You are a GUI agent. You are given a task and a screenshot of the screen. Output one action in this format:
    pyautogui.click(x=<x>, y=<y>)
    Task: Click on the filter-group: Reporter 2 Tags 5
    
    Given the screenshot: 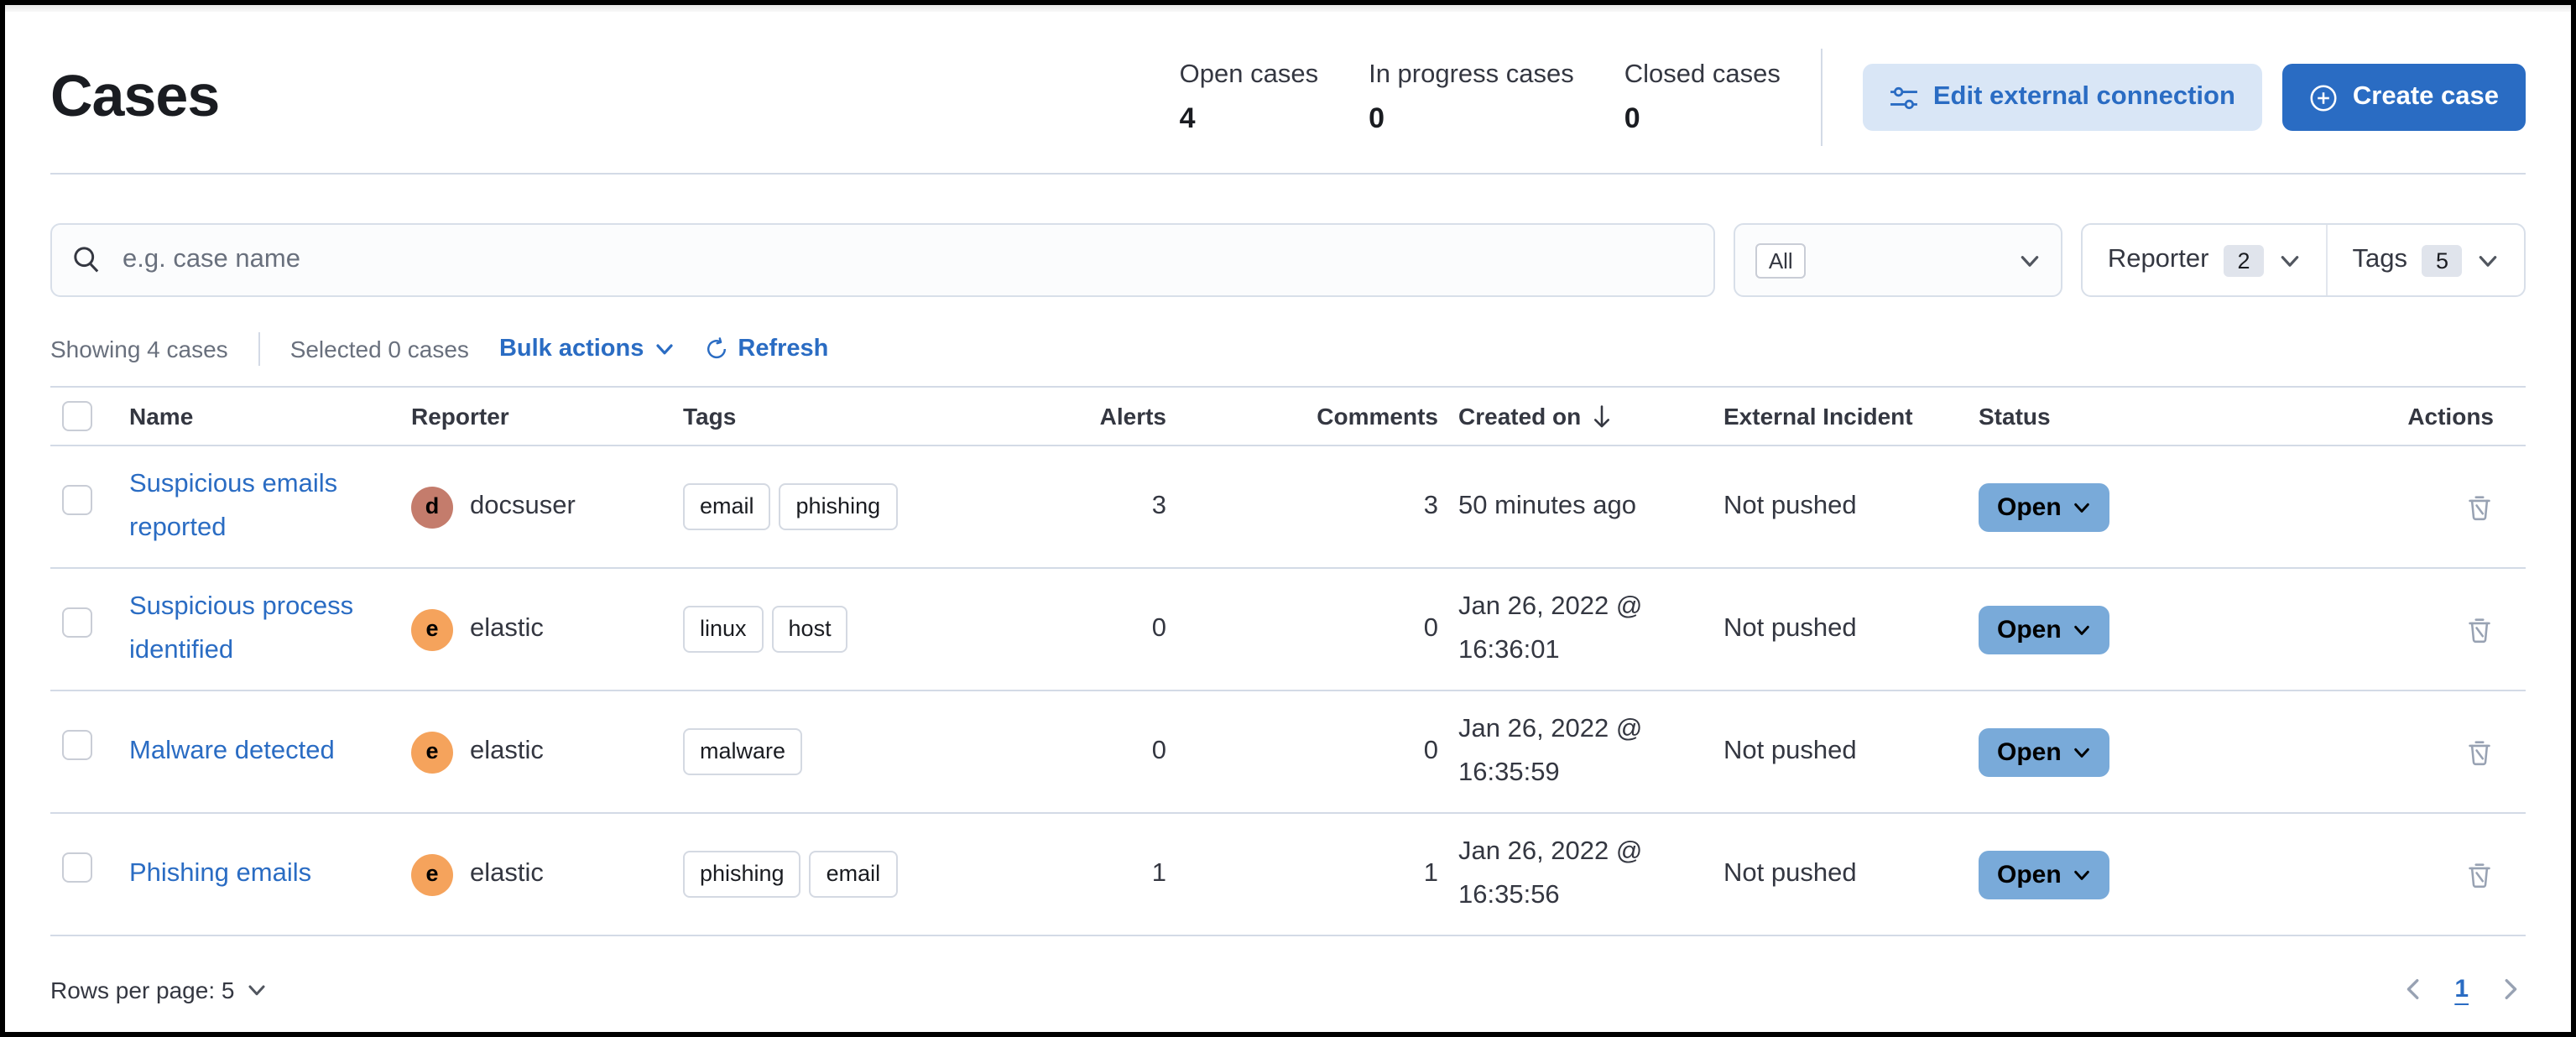 What is the action you would take?
    pyautogui.click(x=2303, y=260)
    